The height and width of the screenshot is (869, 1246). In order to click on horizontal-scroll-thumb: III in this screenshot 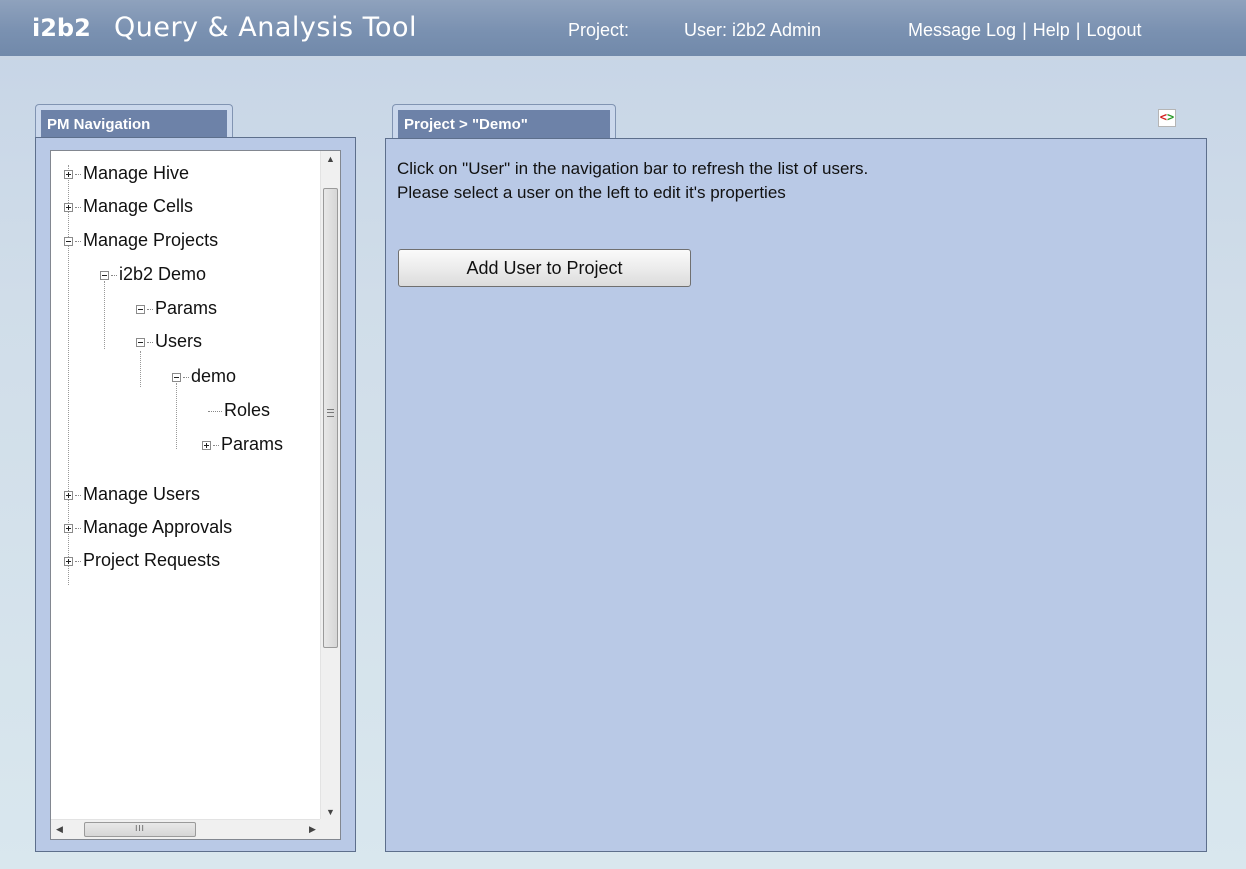, I will do `click(140, 829)`.